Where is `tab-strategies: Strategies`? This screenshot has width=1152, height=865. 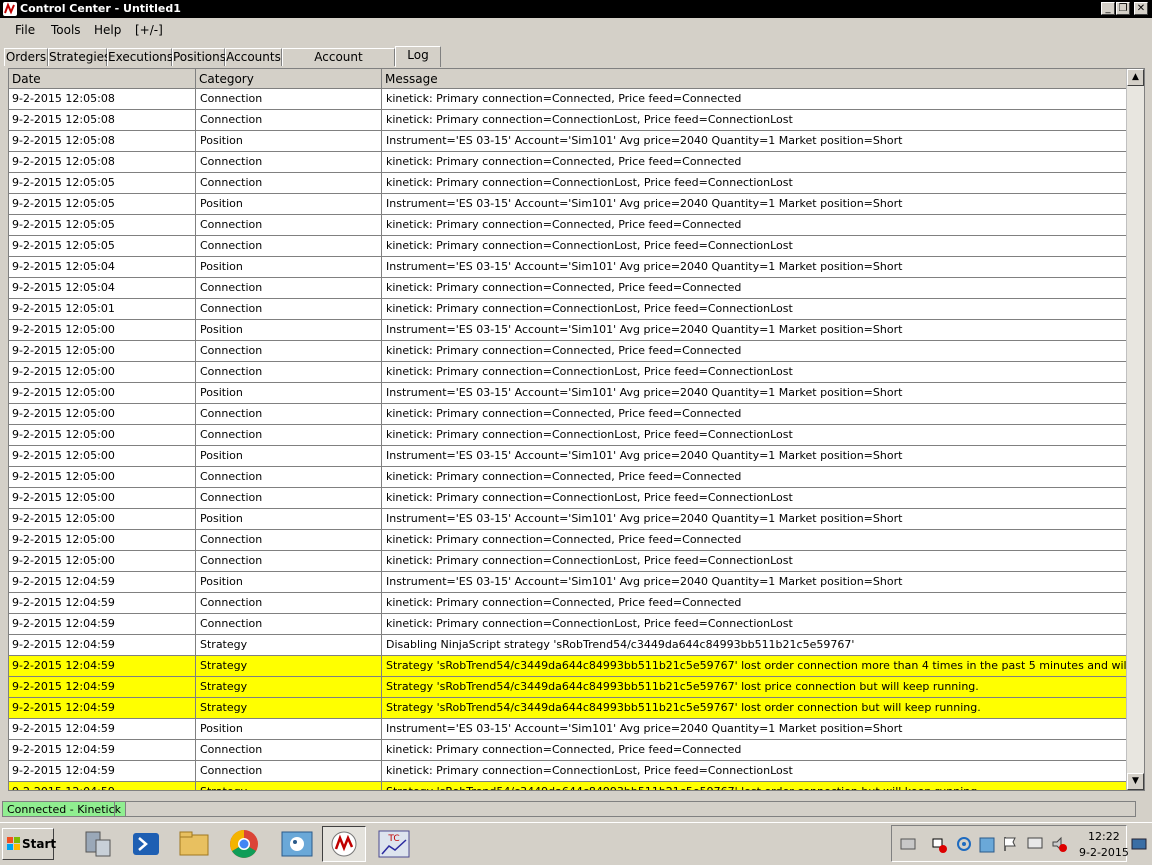 tab-strategies: Strategies is located at coordinates (79, 57).